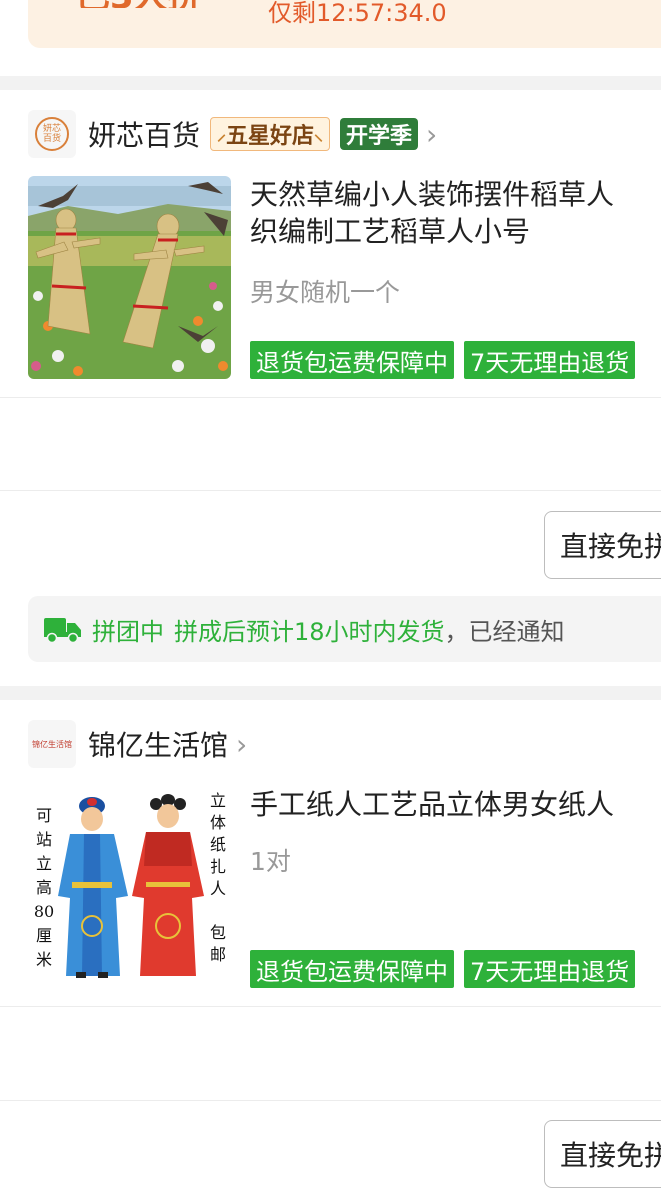 Image resolution: width=661 pixels, height=1200 pixels. I want to click on straw-doll-illustration, so click(129, 277).